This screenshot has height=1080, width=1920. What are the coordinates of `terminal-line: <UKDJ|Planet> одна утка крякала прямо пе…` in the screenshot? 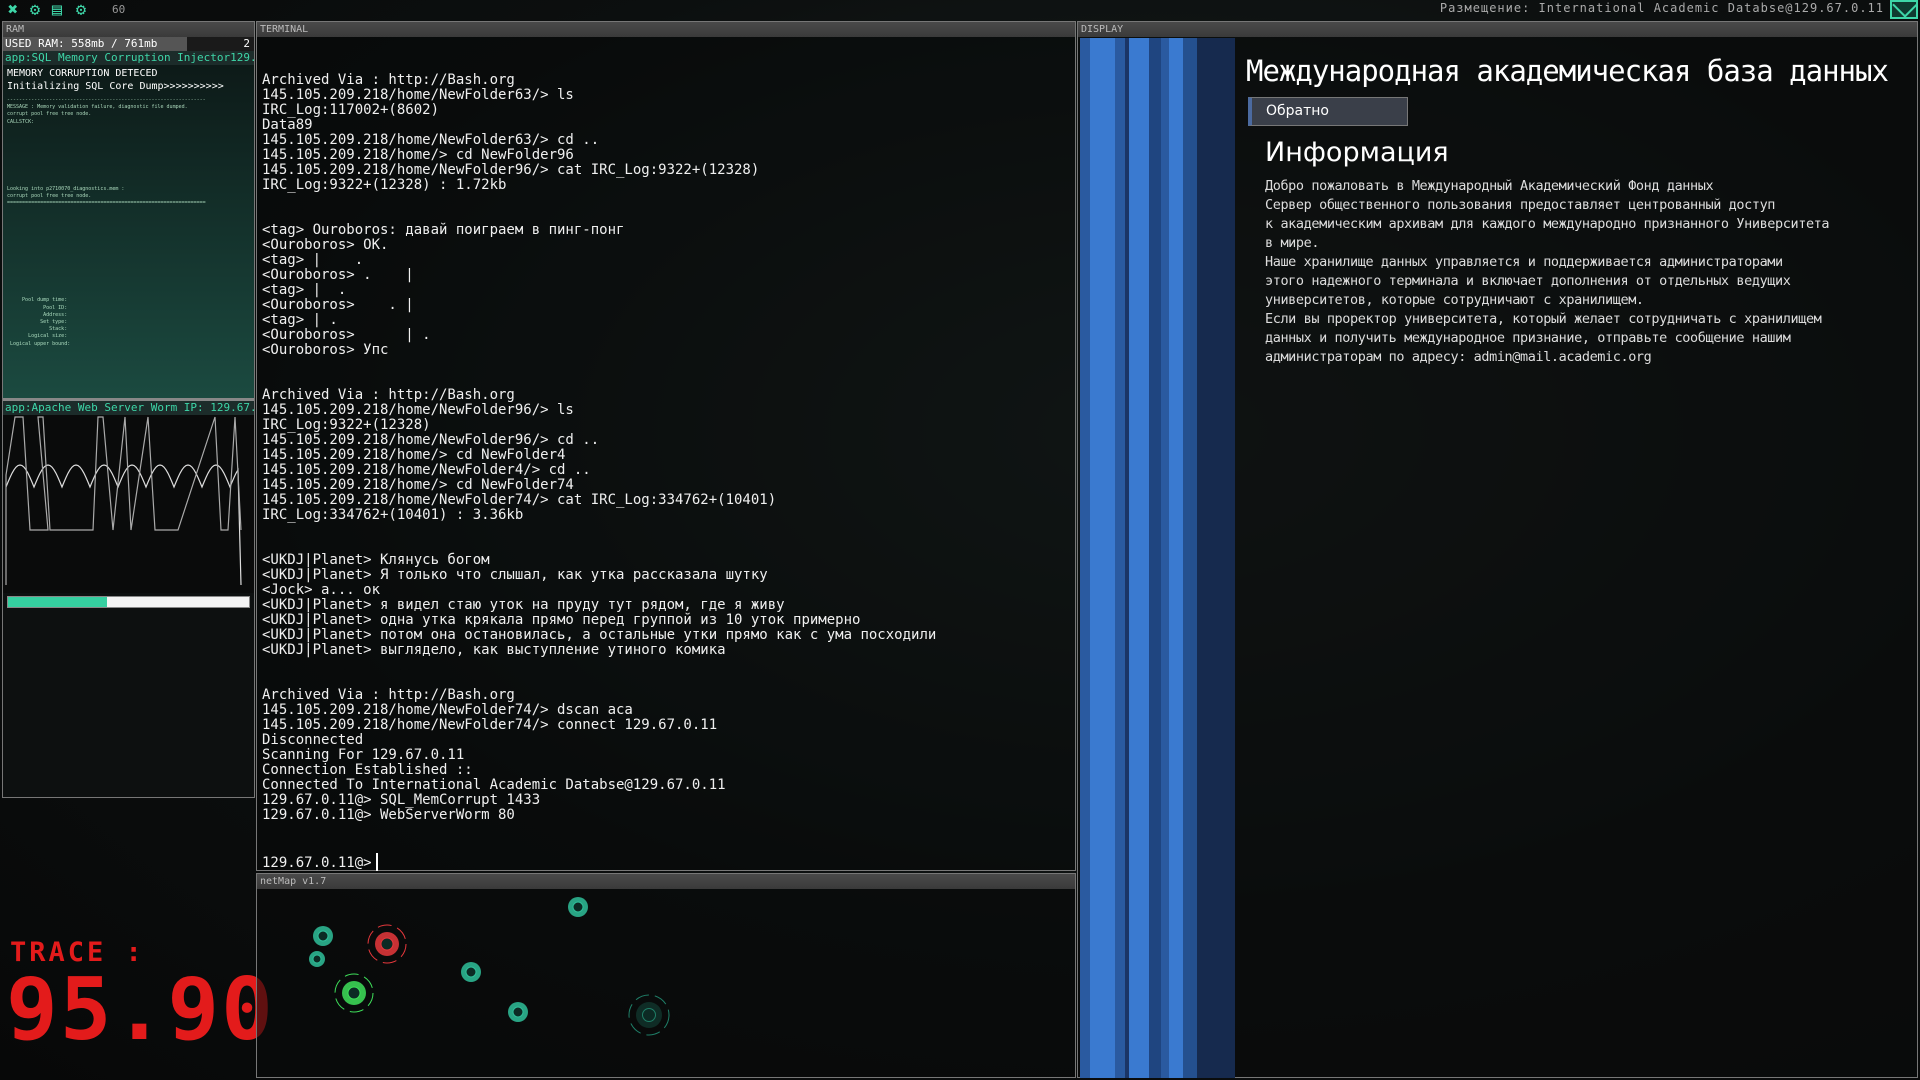 It's located at (561, 620).